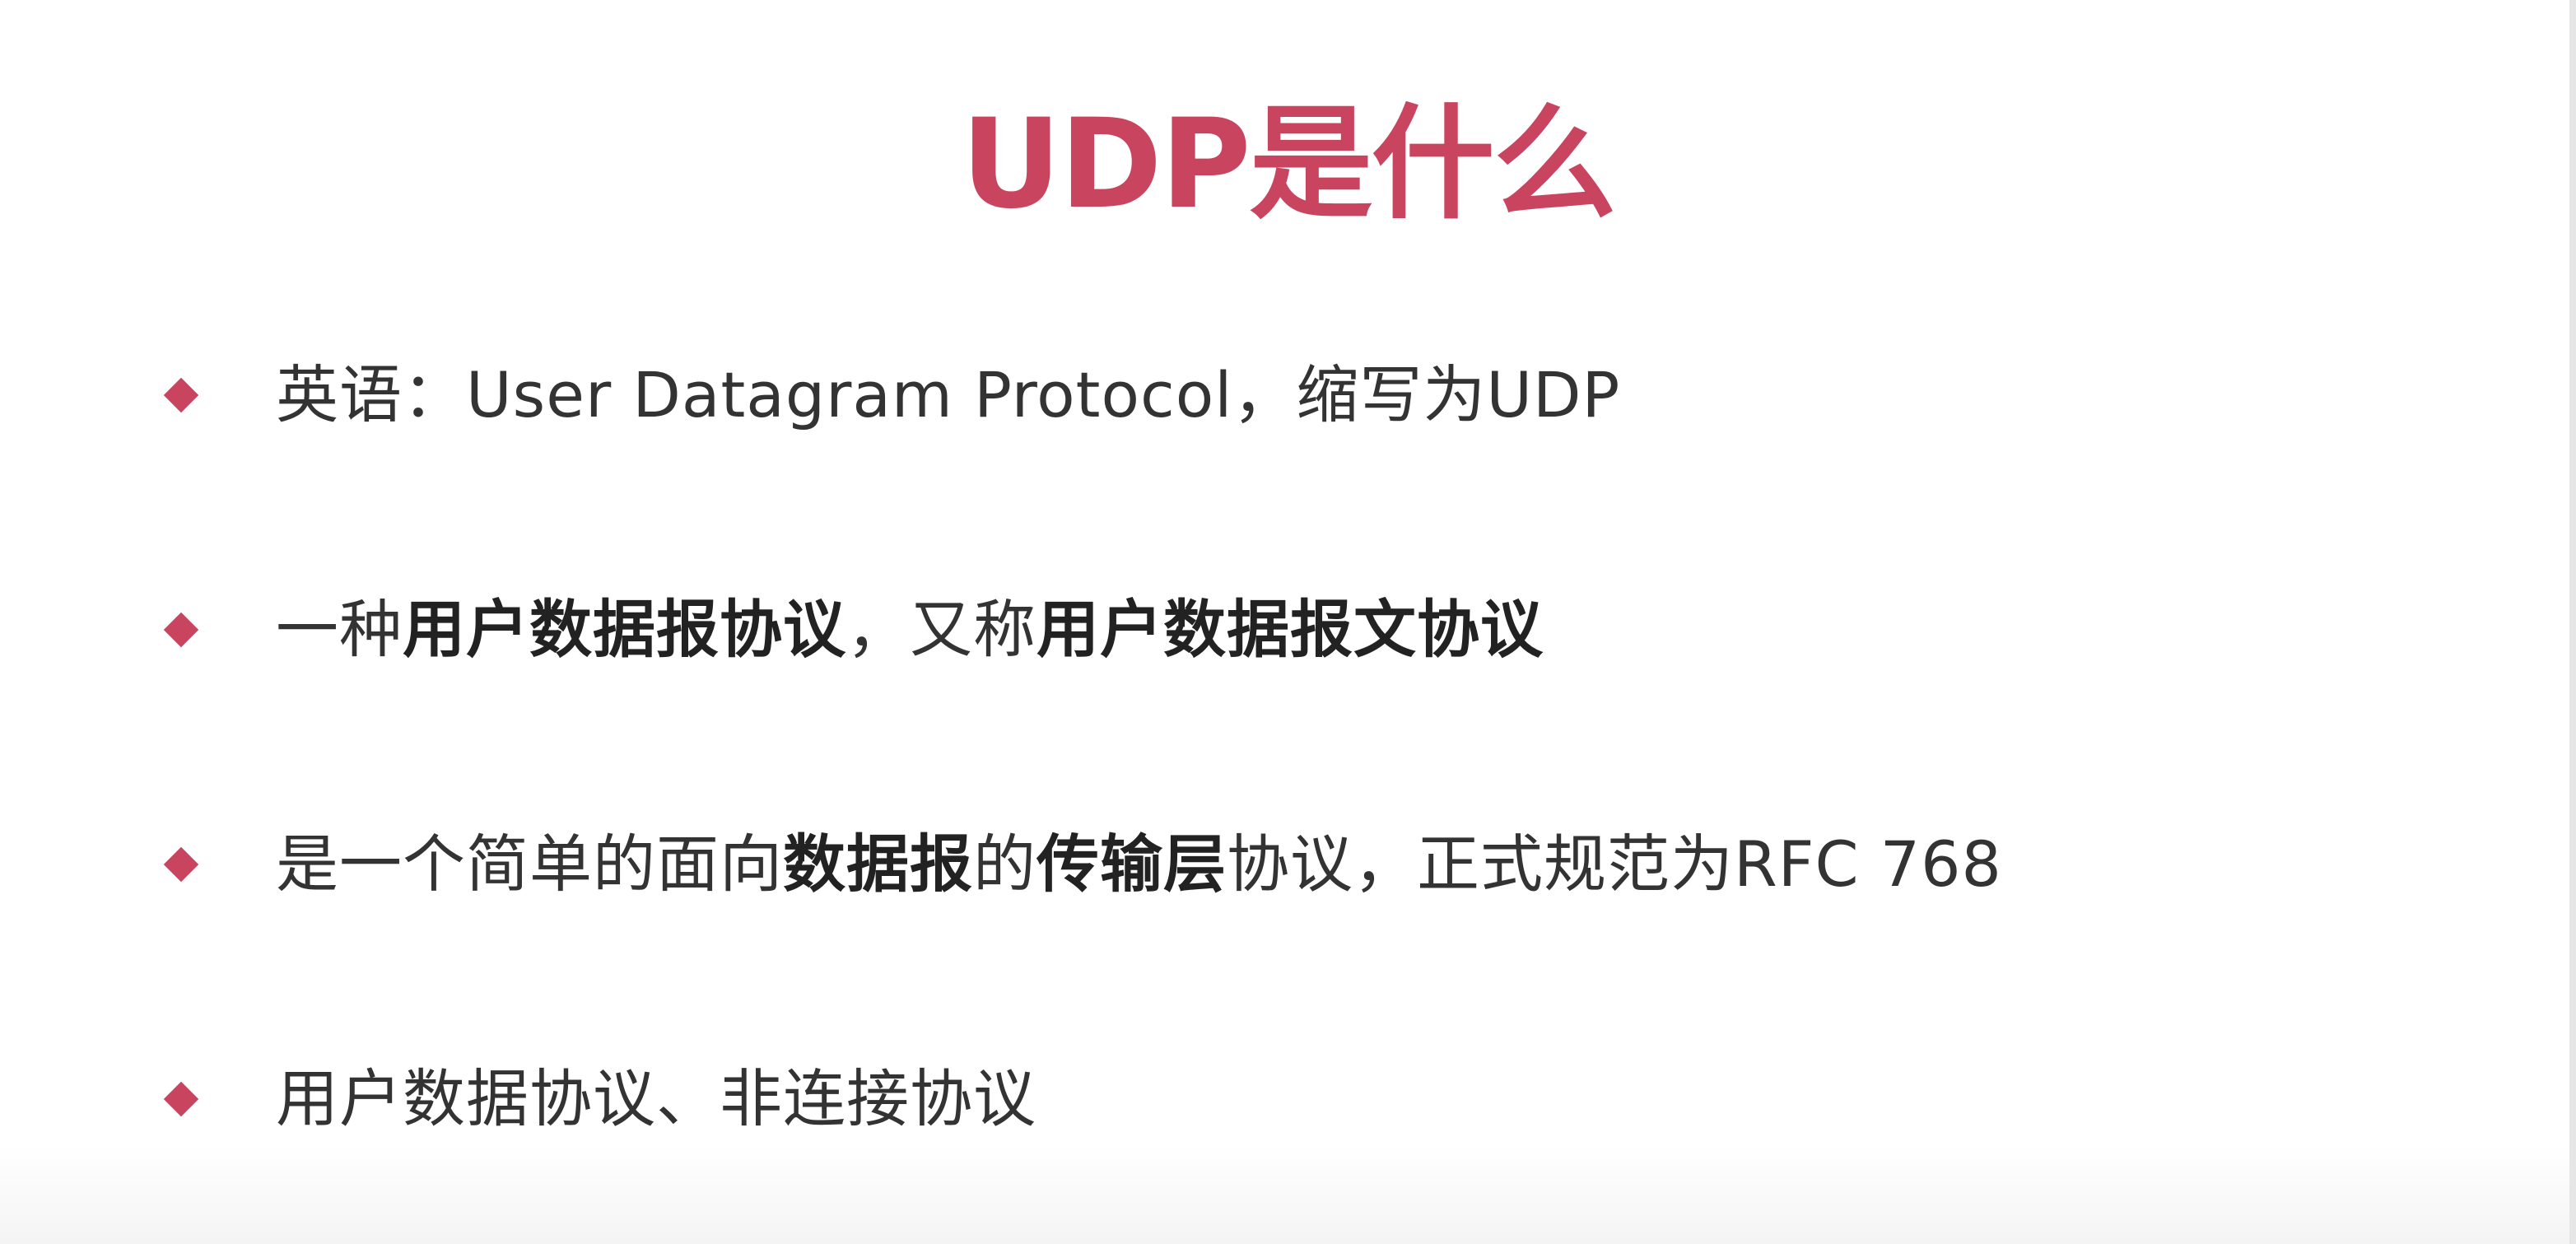 The height and width of the screenshot is (1244, 2576). What do you see at coordinates (1131, 864) in the screenshot?
I see `bullet-3-segment-4: 传输层` at bounding box center [1131, 864].